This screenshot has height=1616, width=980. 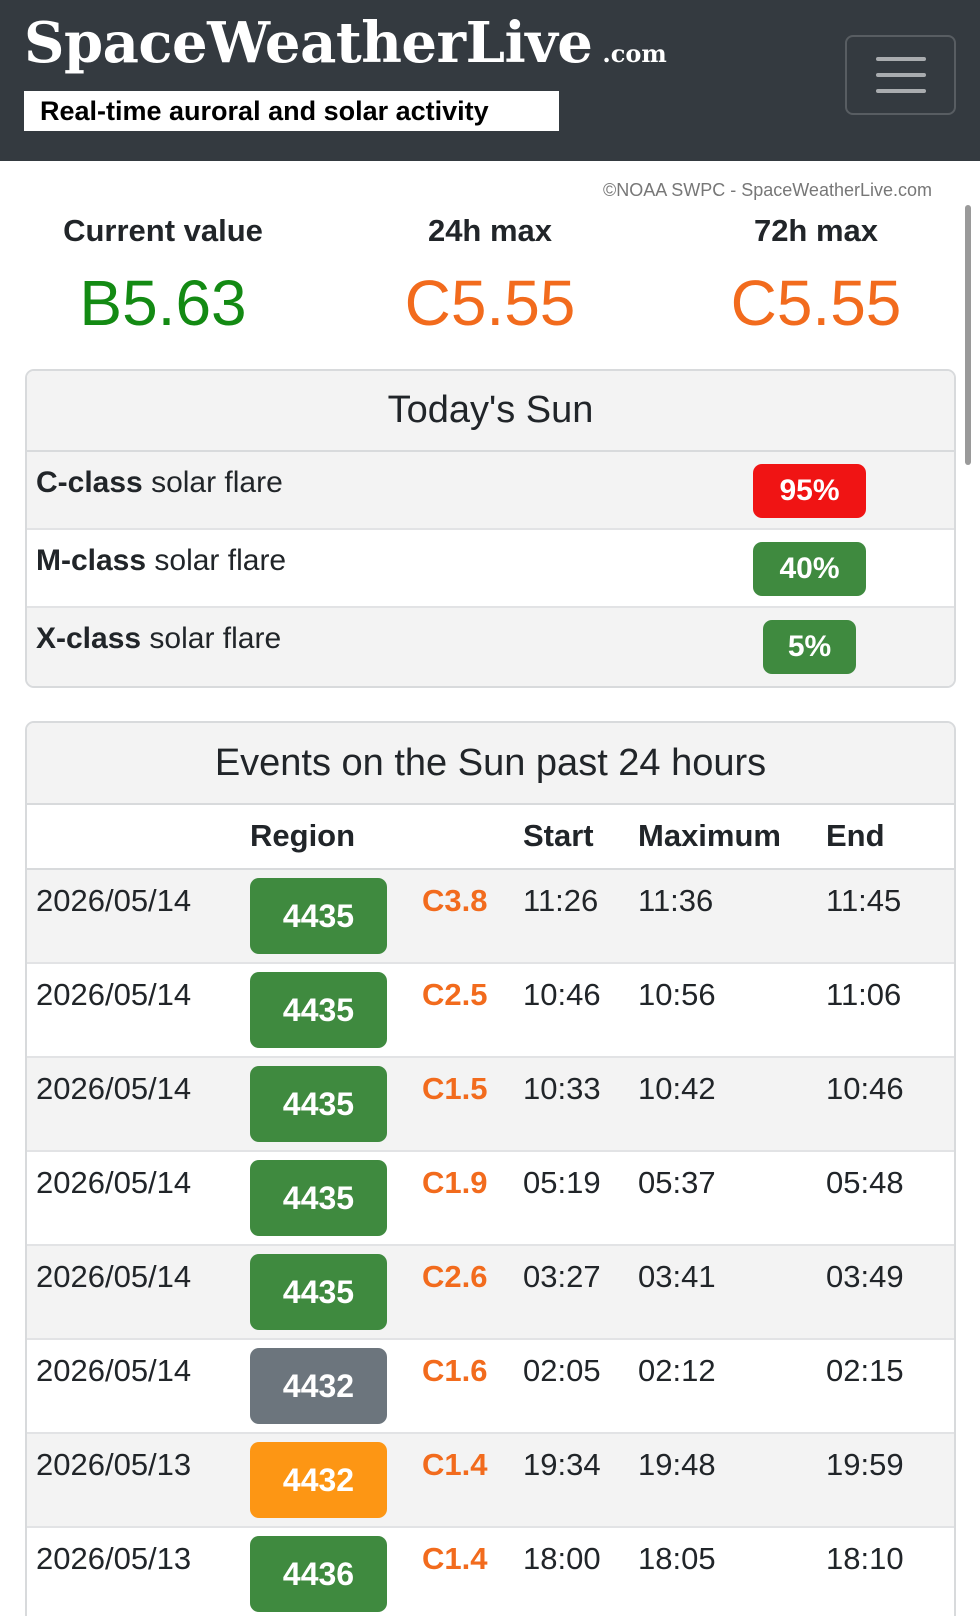 I want to click on flare-class-label: X-class, so click(x=89, y=638).